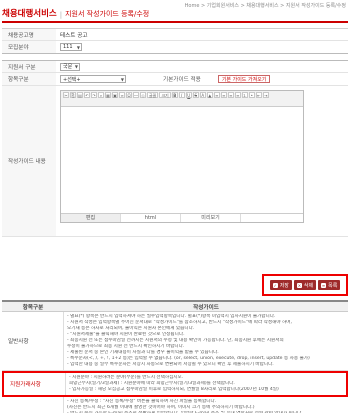 The width and height of the screenshot is (350, 413). Describe the element at coordinates (93, 79) in the screenshot. I see `item-select: +선택+ ▼` at that location.